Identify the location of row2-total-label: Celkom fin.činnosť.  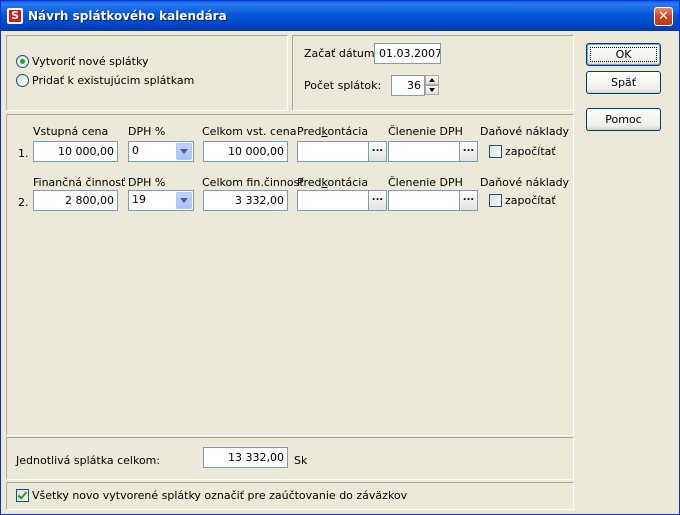
(253, 182).